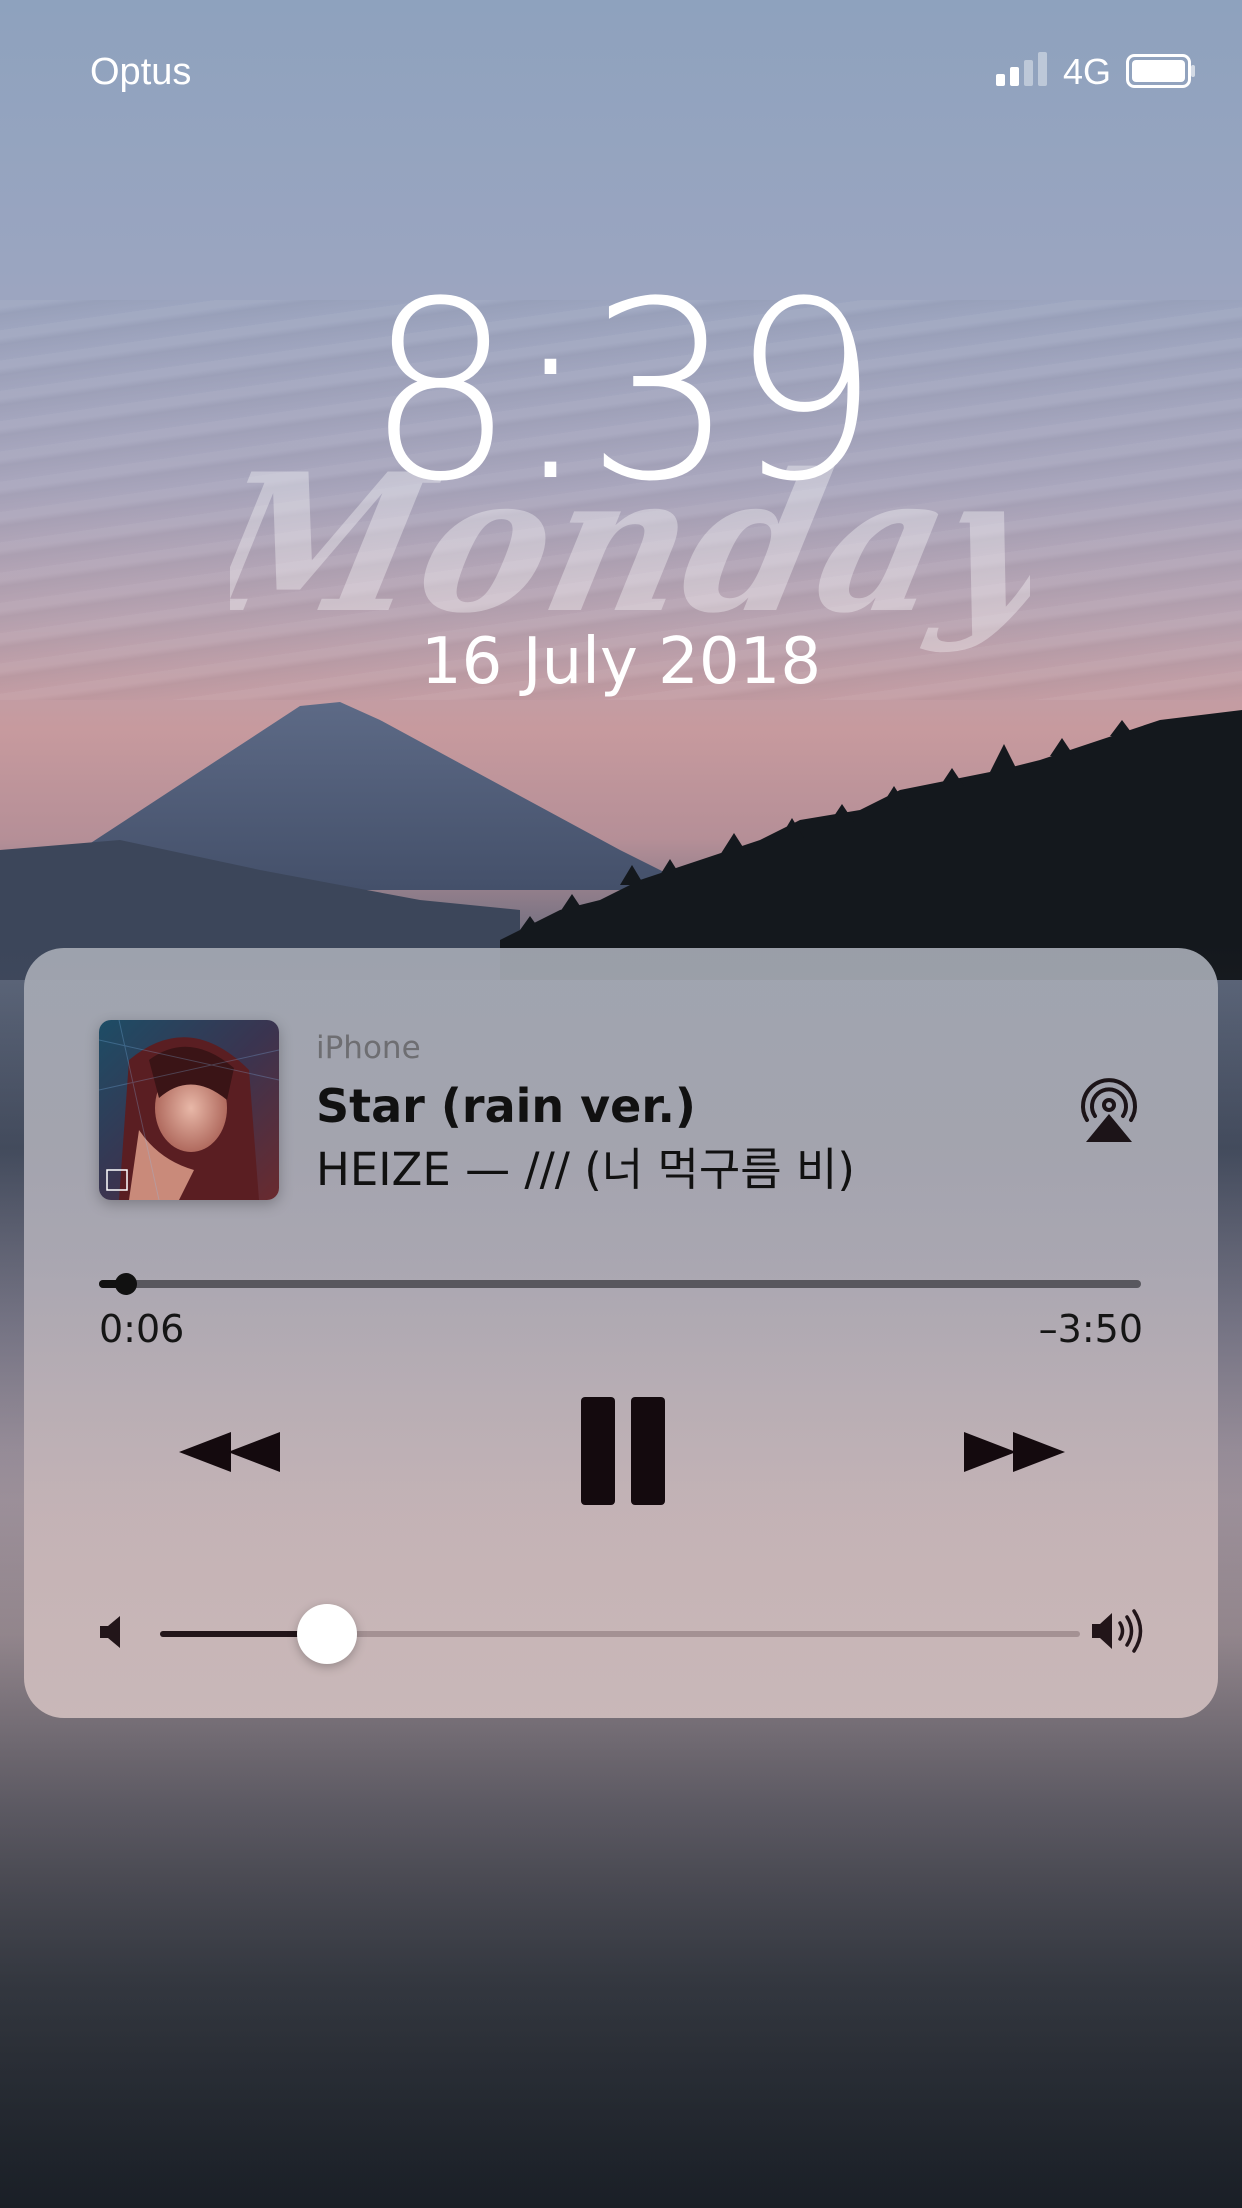  Describe the element at coordinates (620, 1634) in the screenshot. I see `volume-slider` at that location.